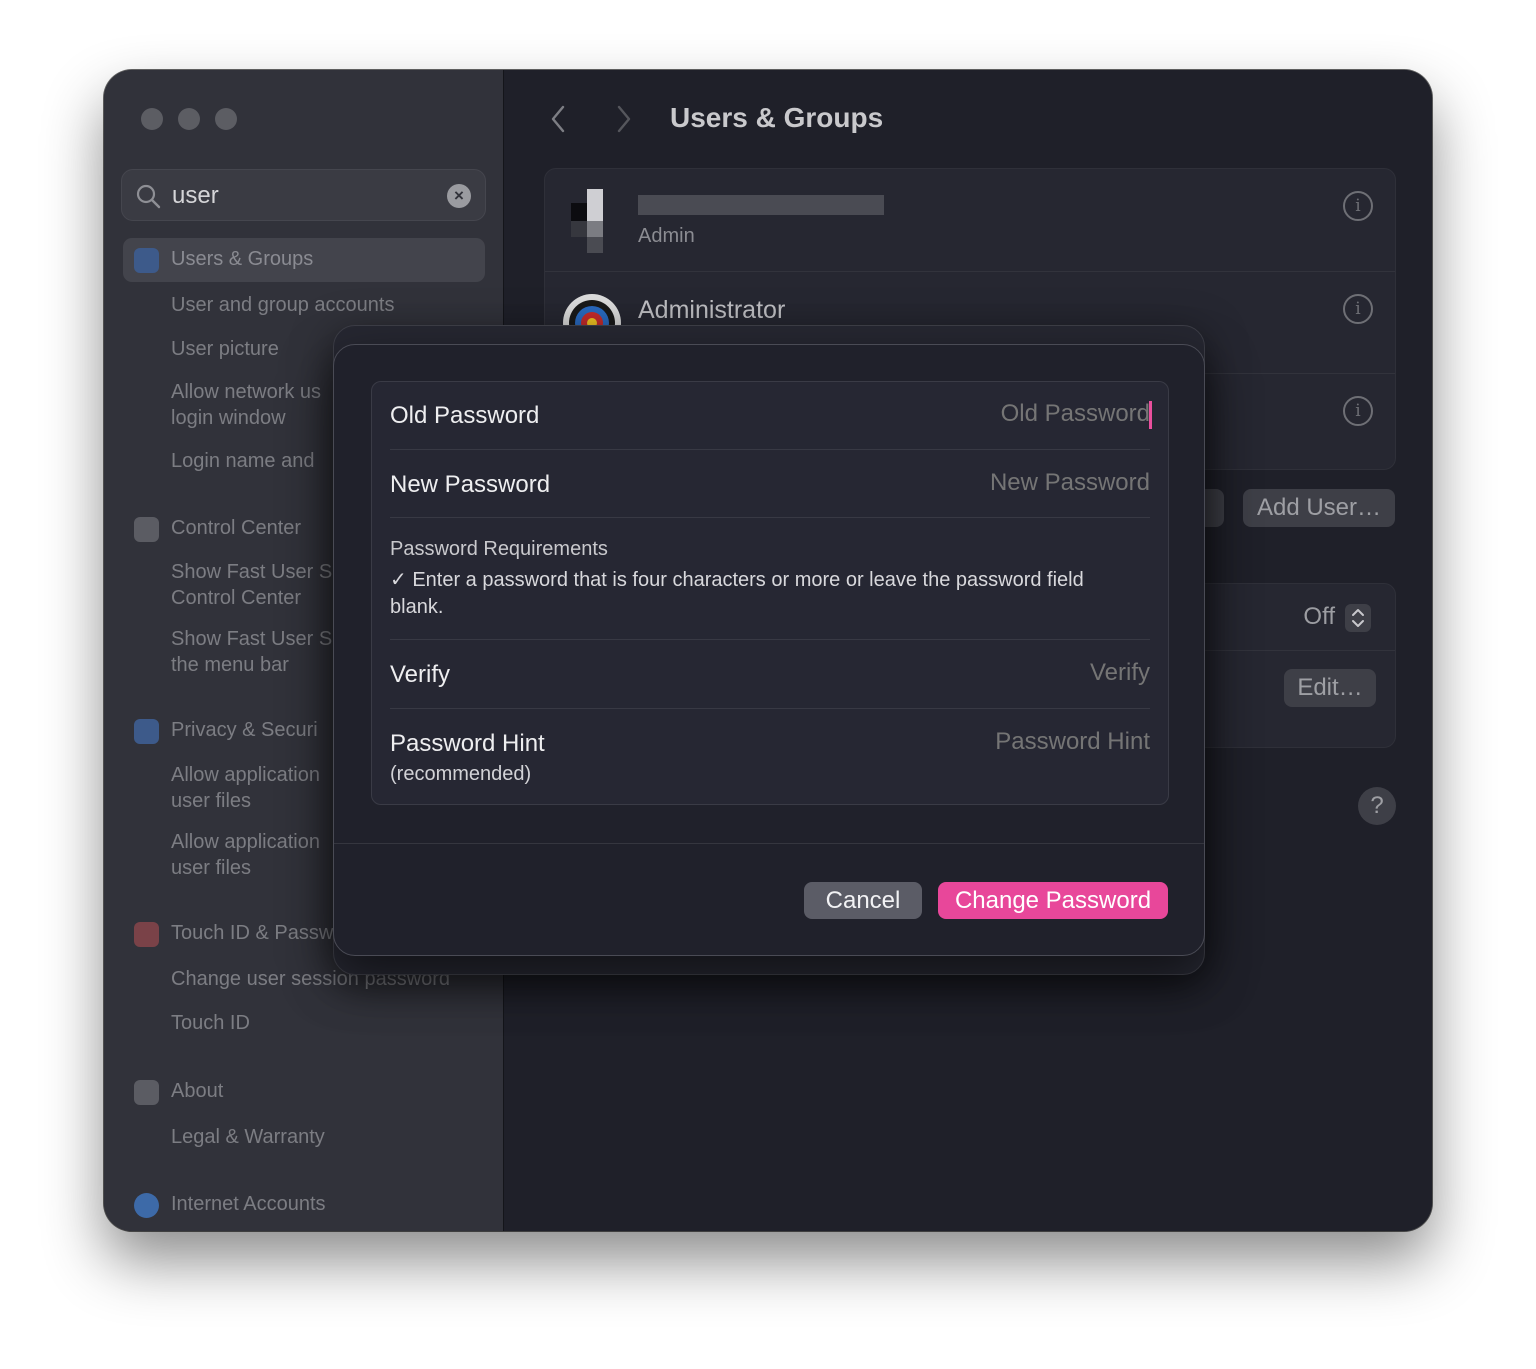 Image resolution: width=1536 pixels, height=1369 pixels. I want to click on old-password-row: Old Password, so click(771, 416).